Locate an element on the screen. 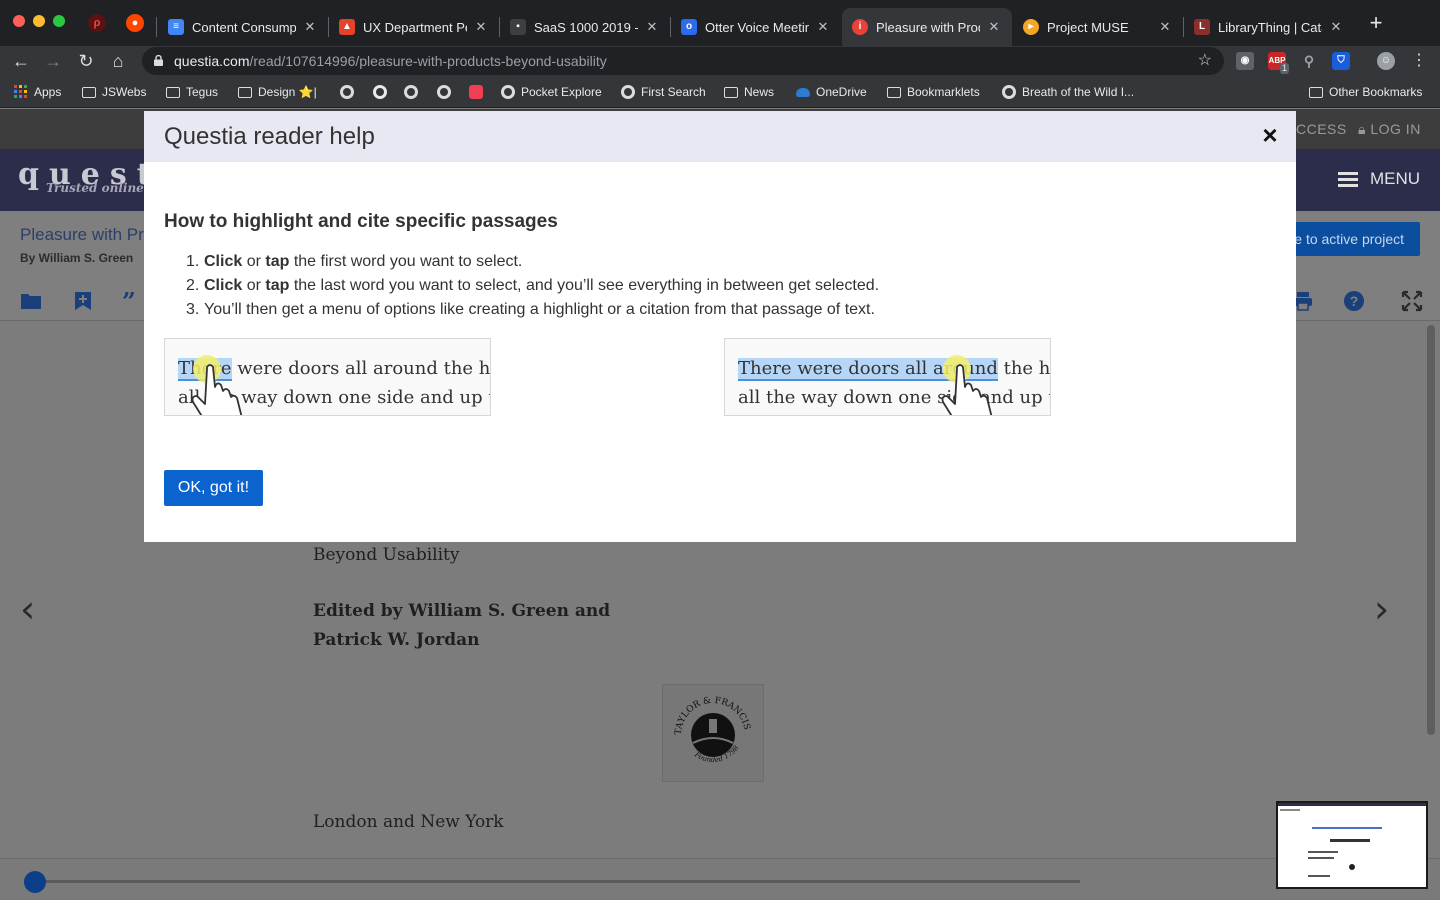 The image size is (1440, 900). runner-extension-icon: ⚲ is located at coordinates (1309, 61).